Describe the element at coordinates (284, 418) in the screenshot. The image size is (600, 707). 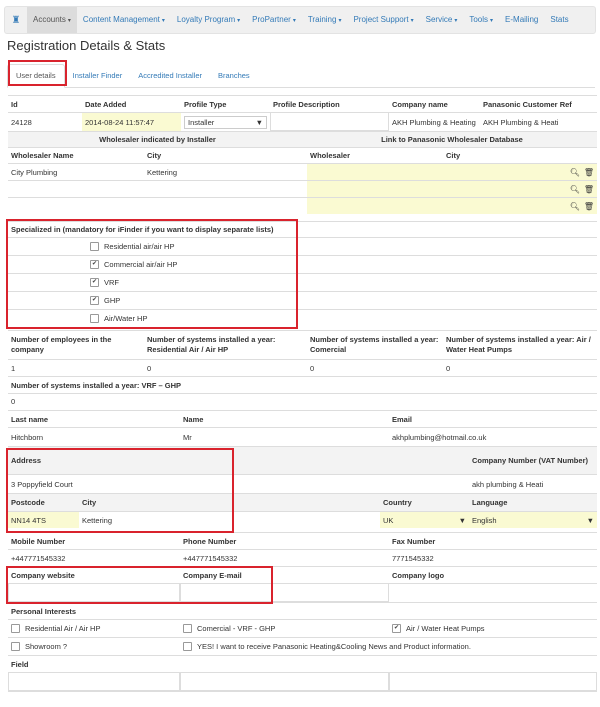
I see `col-header-name: Name` at that location.